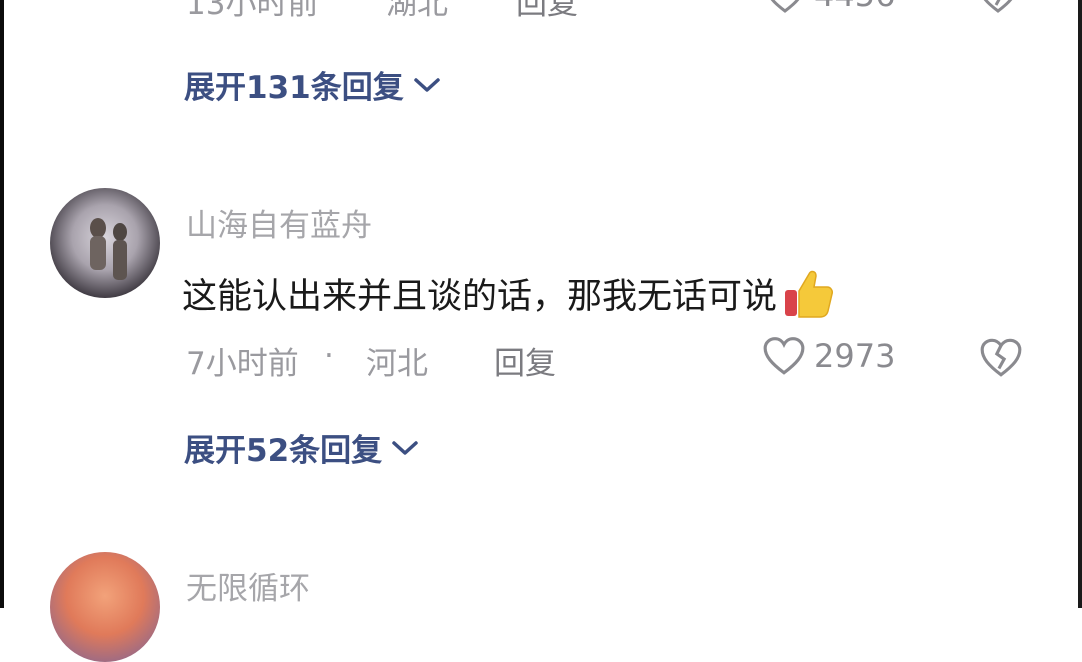  I want to click on expand-replies-button: 展开131条回复, so click(313, 84).